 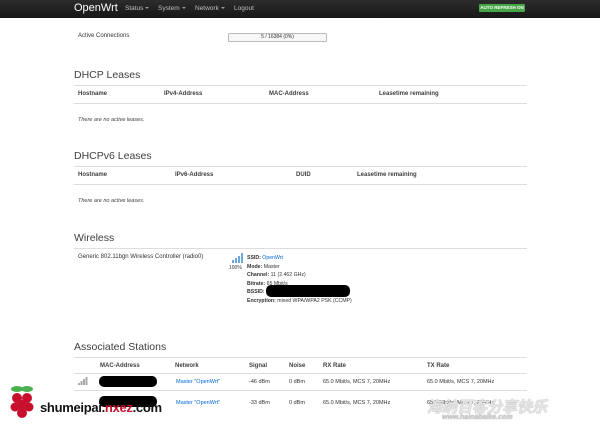 I want to click on signal-percent: 100%, so click(x=235, y=268).